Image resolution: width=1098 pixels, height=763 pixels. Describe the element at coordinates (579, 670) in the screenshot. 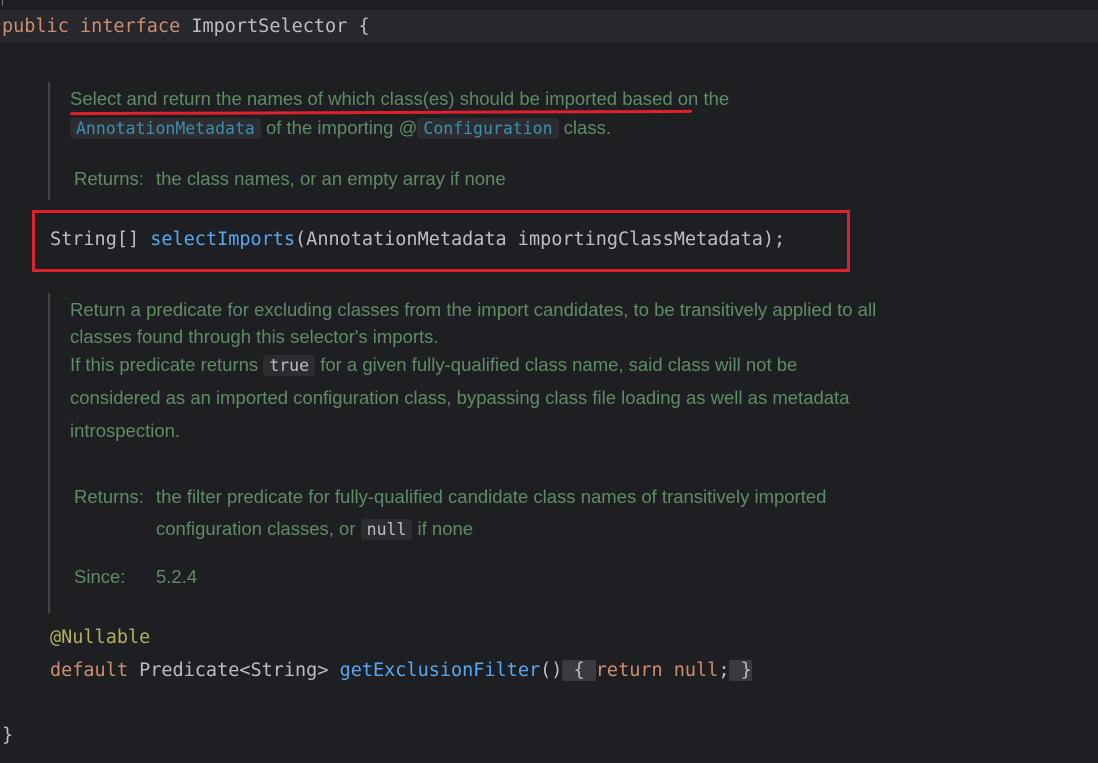

I see `folded-open-brace: {` at that location.